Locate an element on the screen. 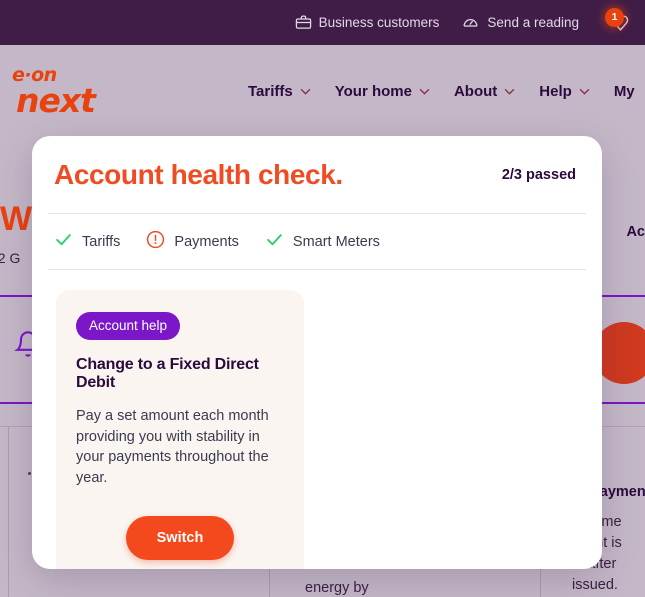 This screenshot has height=597, width=645. nav-item-my-account: My is located at coordinates (624, 91).